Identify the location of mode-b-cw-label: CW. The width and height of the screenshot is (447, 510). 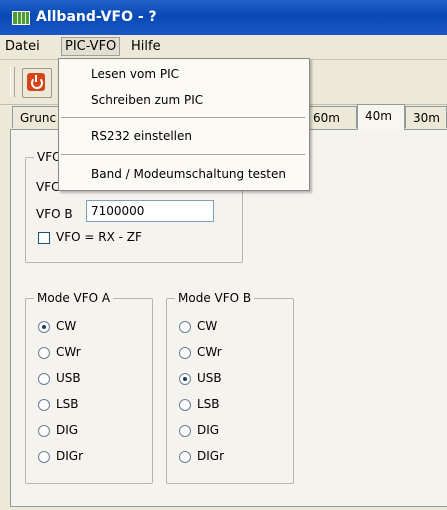
(207, 326).